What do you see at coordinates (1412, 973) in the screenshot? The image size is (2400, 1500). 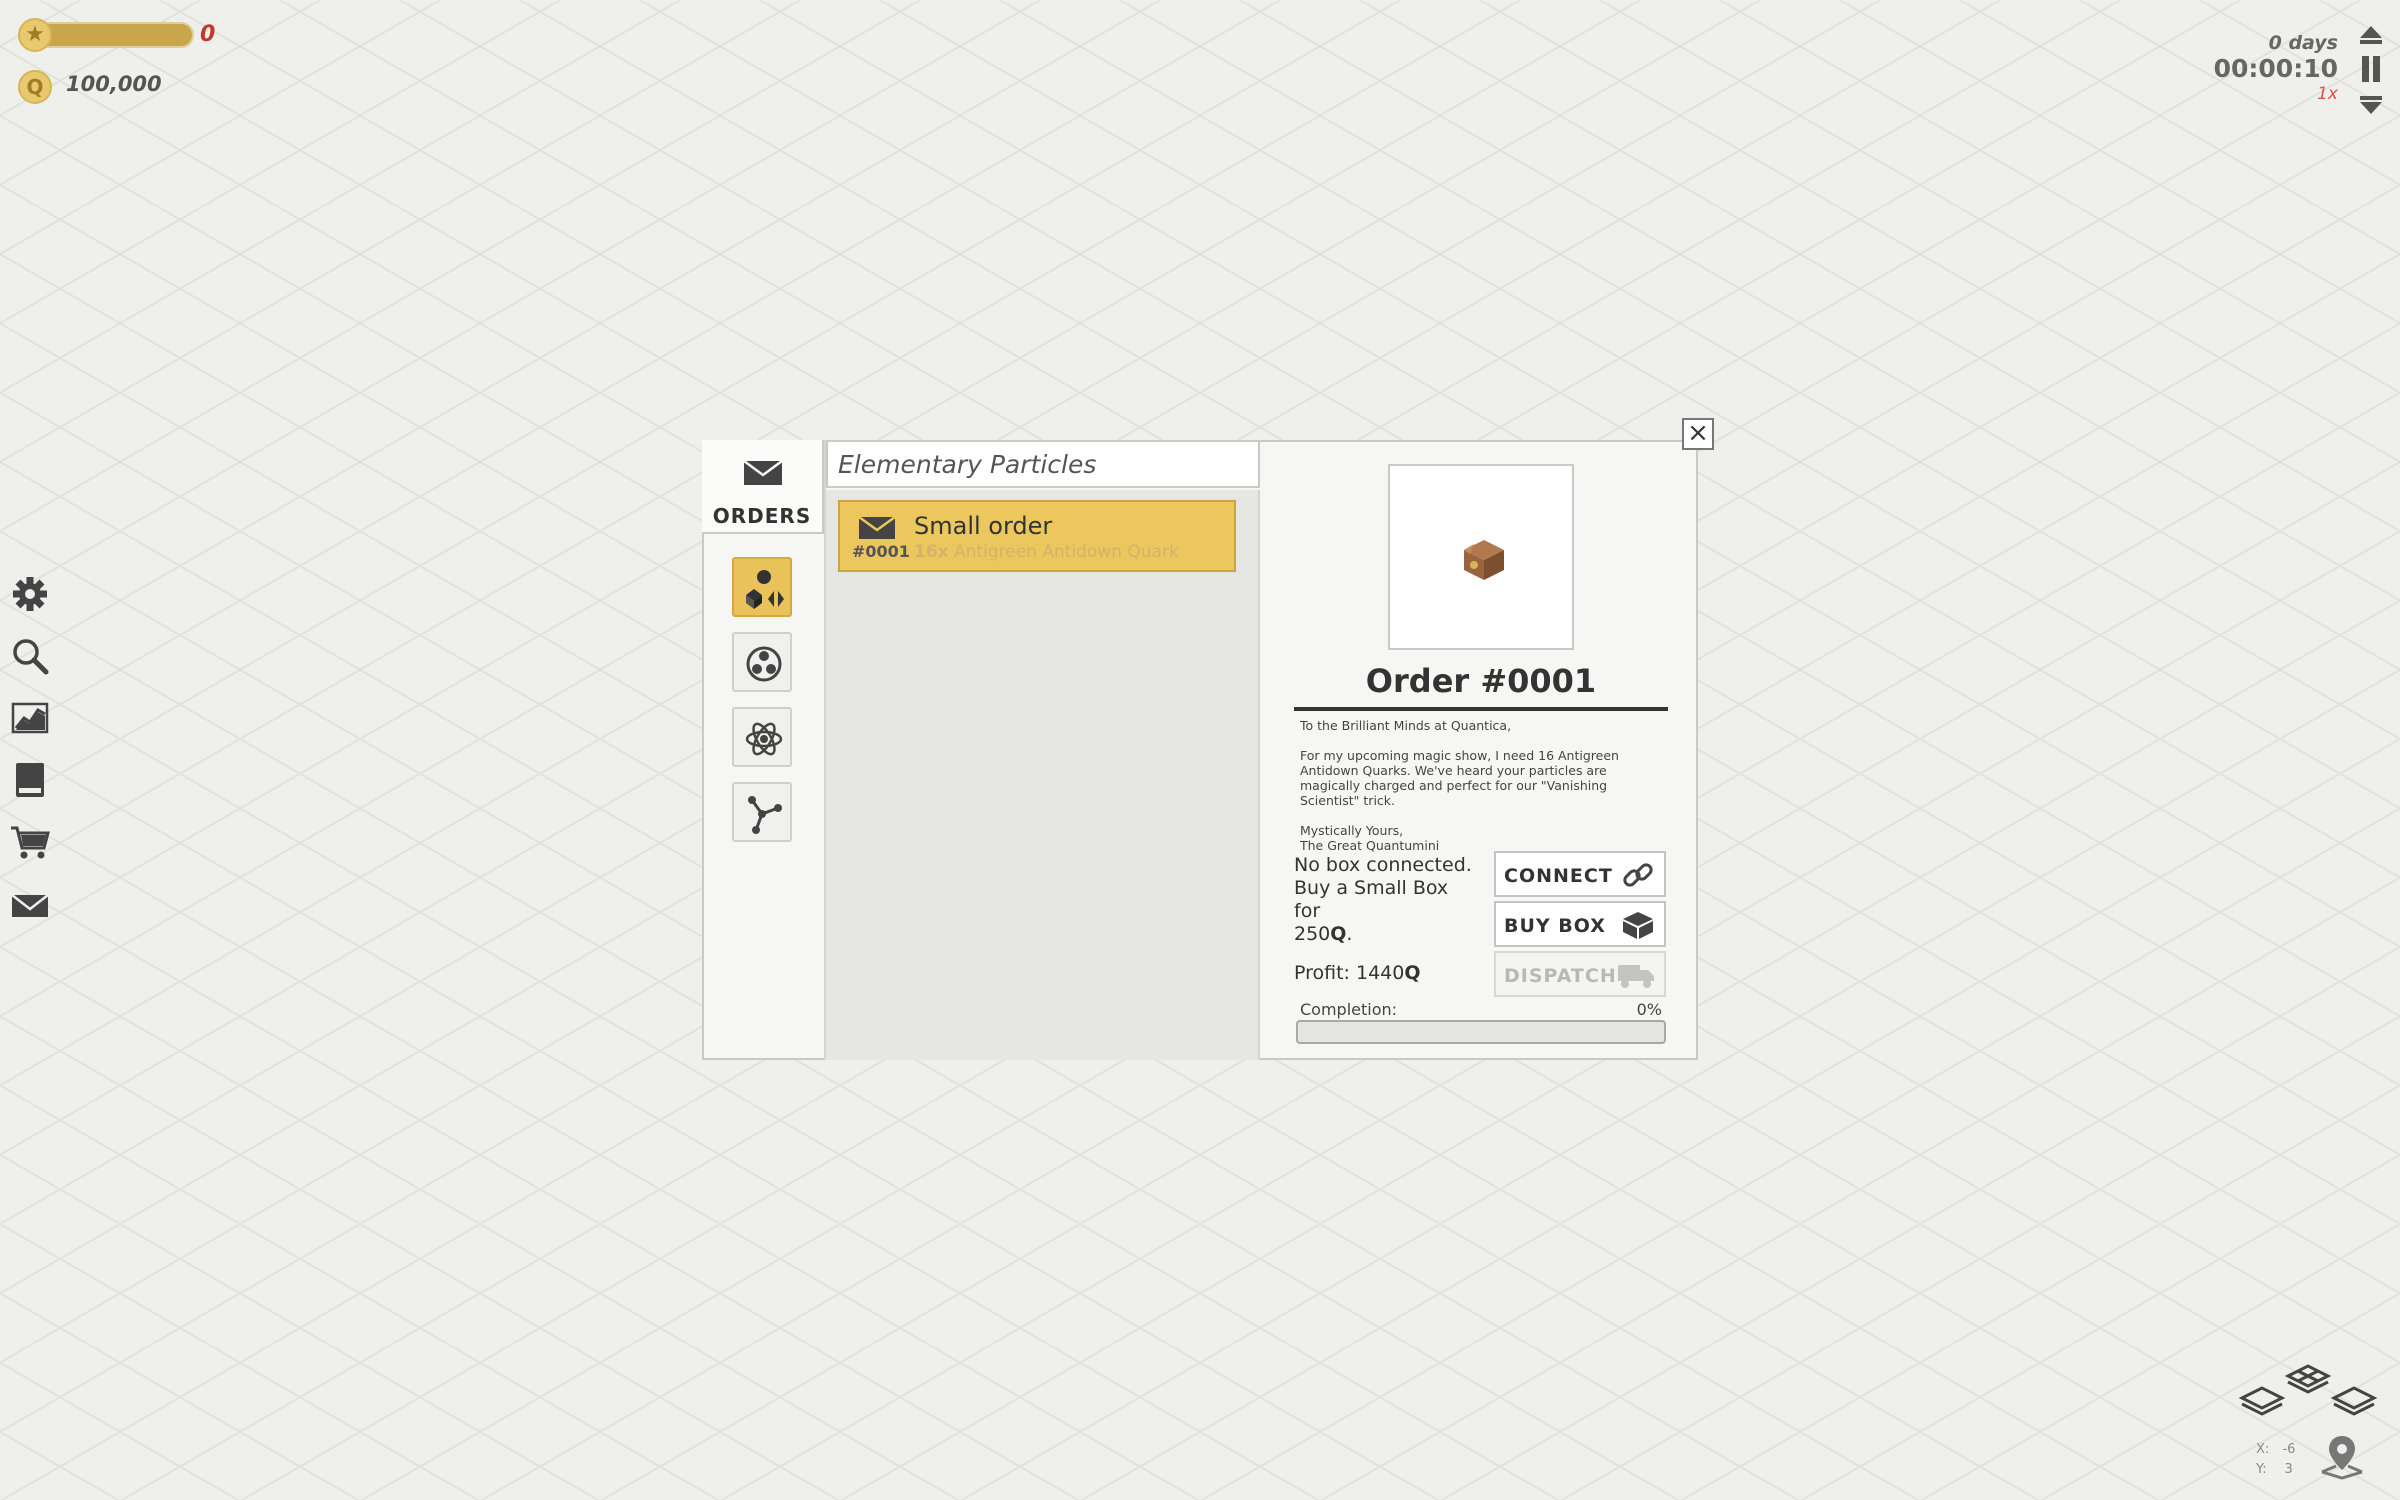 I see `profit-currency: Q` at bounding box center [1412, 973].